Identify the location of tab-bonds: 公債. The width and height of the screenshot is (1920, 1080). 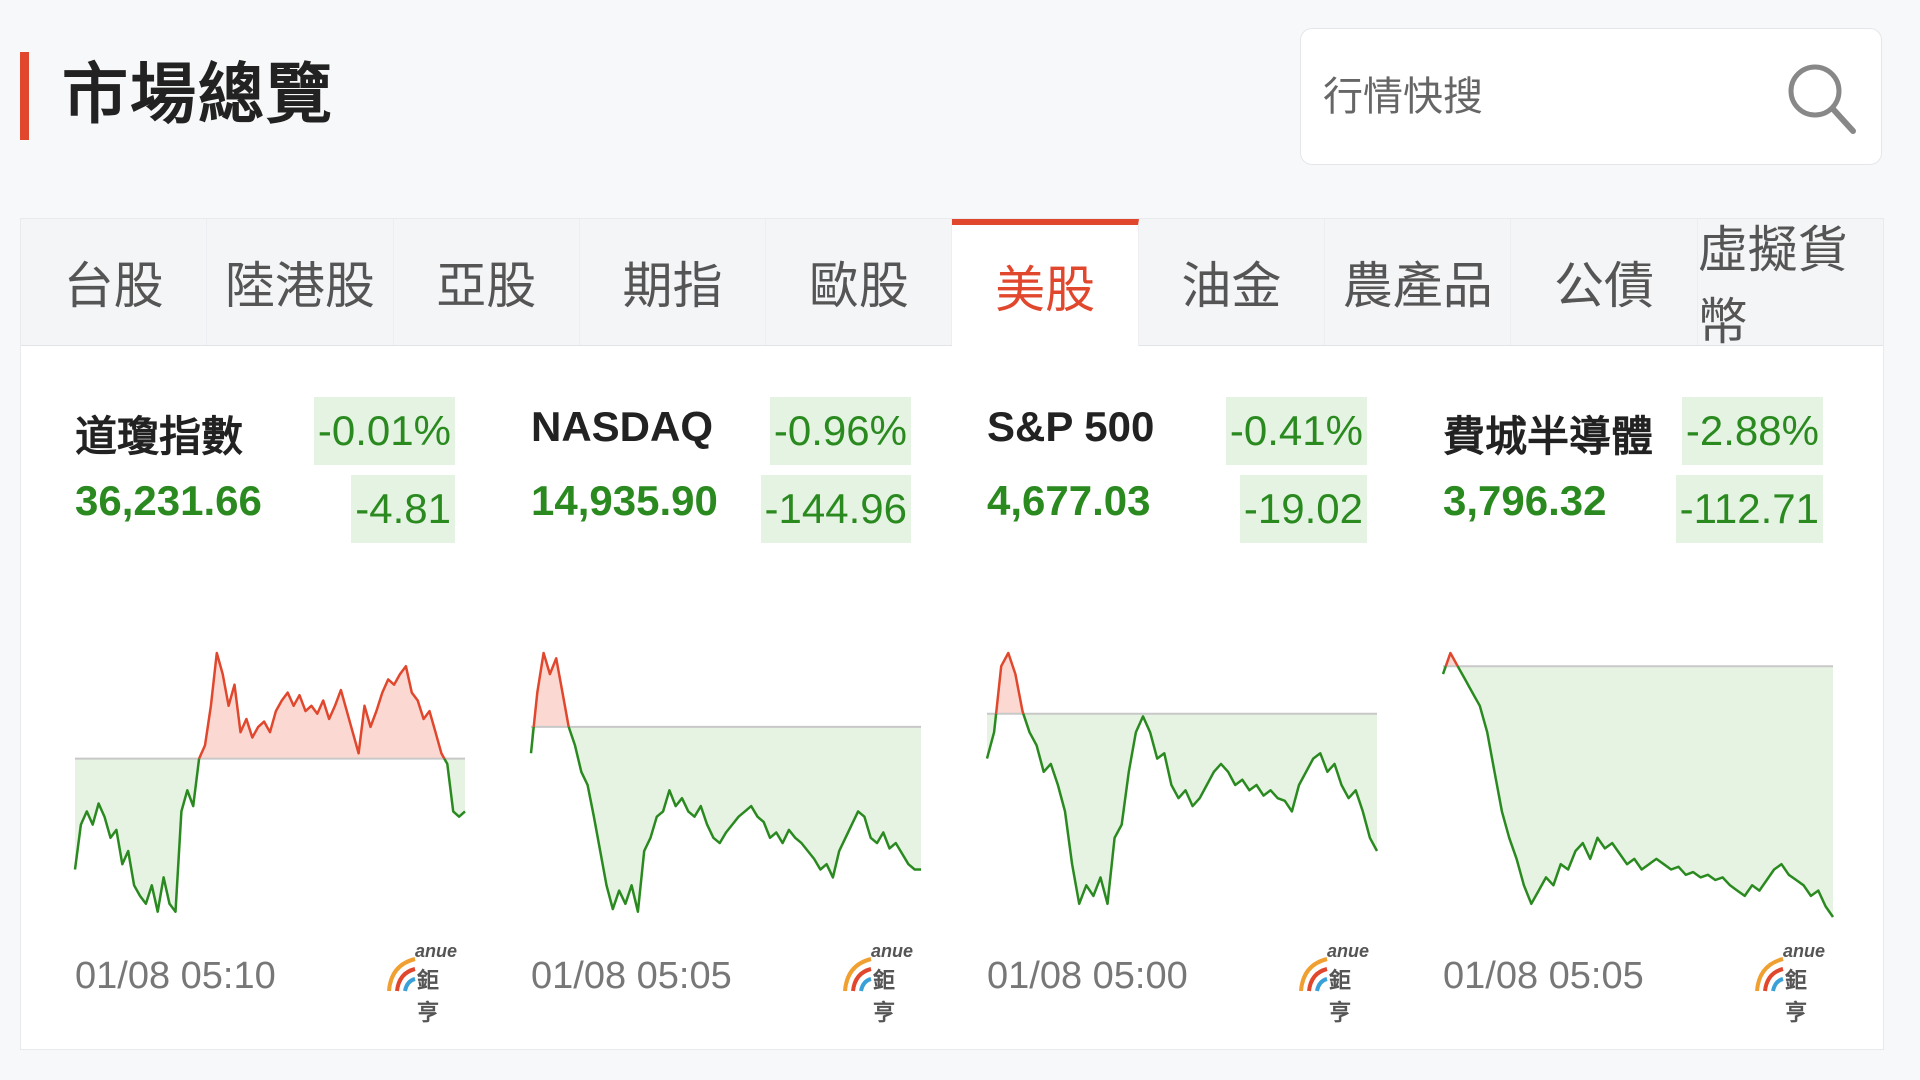
(1604, 282).